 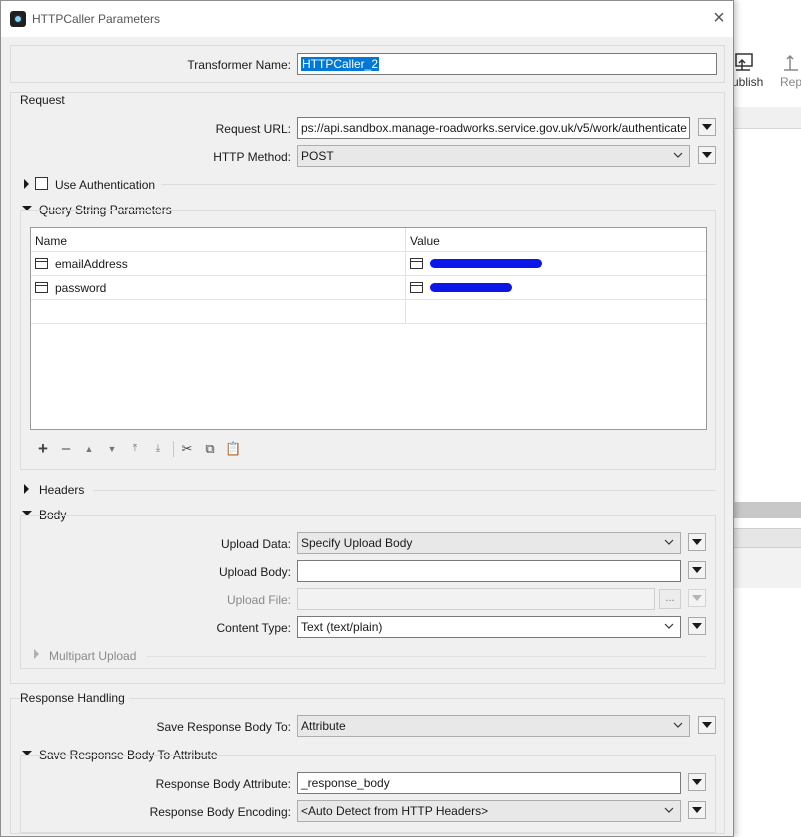 What do you see at coordinates (258, 600) in the screenshot?
I see `upload-file-label: Upload File:` at bounding box center [258, 600].